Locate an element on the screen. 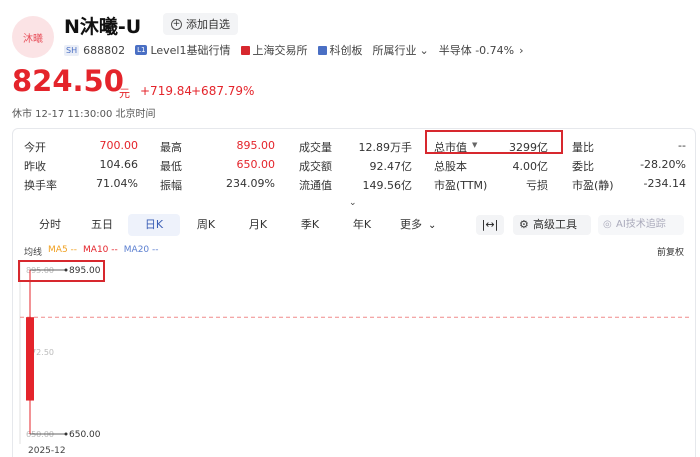 This screenshot has width=700, height=457. low-callout-dot is located at coordinates (66, 434).